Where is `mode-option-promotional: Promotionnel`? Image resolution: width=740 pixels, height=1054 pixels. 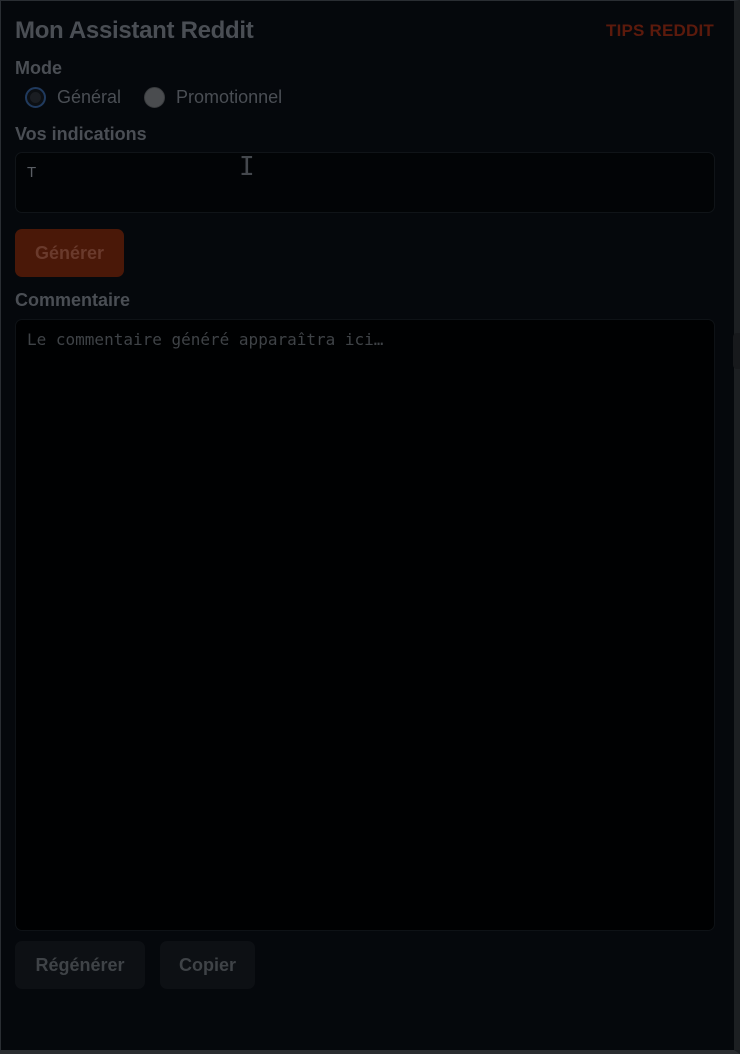 mode-option-promotional: Promotionnel is located at coordinates (213, 97).